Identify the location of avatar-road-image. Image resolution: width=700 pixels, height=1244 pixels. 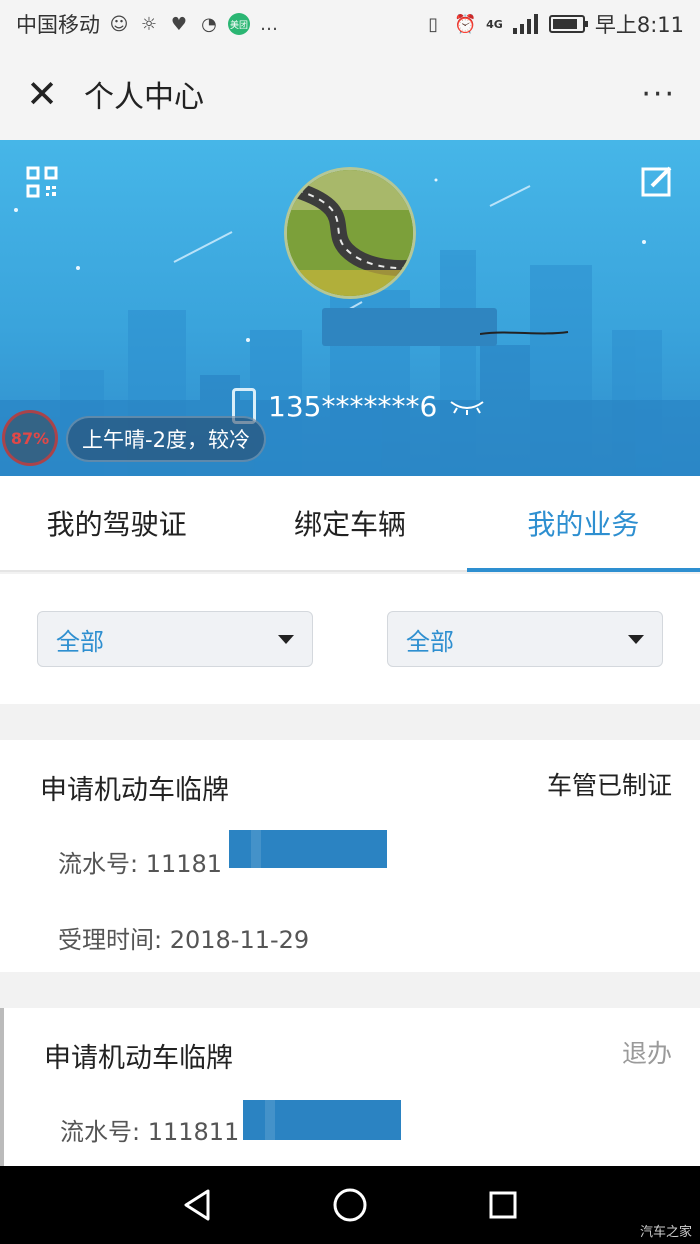
(350, 233).